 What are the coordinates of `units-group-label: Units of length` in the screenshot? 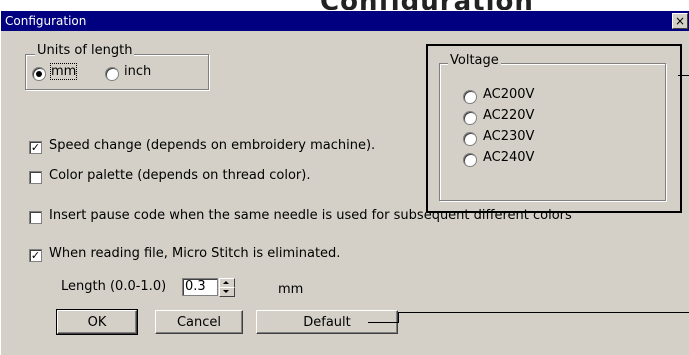 It's located at (85, 50).